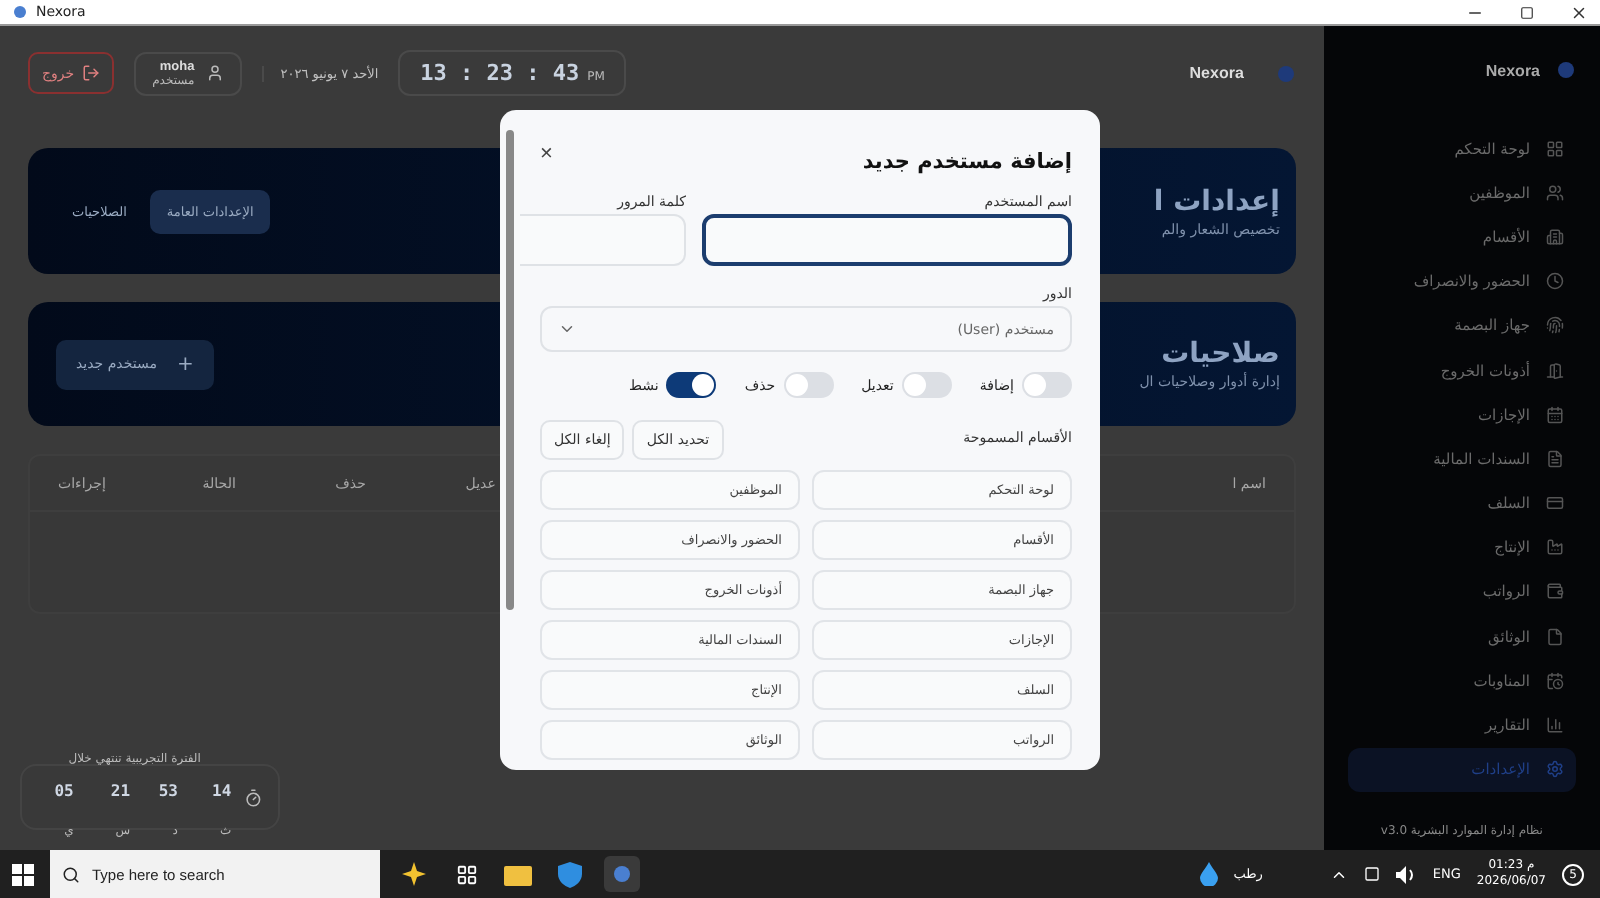  What do you see at coordinates (1219, 354) in the screenshot?
I see `card-title: صلاحيات` at bounding box center [1219, 354].